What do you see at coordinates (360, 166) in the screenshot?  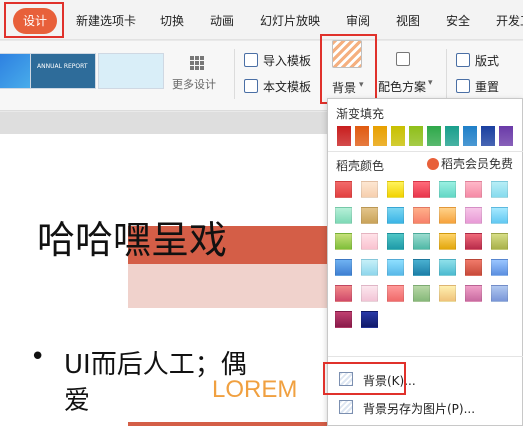 I see `shell-colors-heading: 稻壳颜色` at bounding box center [360, 166].